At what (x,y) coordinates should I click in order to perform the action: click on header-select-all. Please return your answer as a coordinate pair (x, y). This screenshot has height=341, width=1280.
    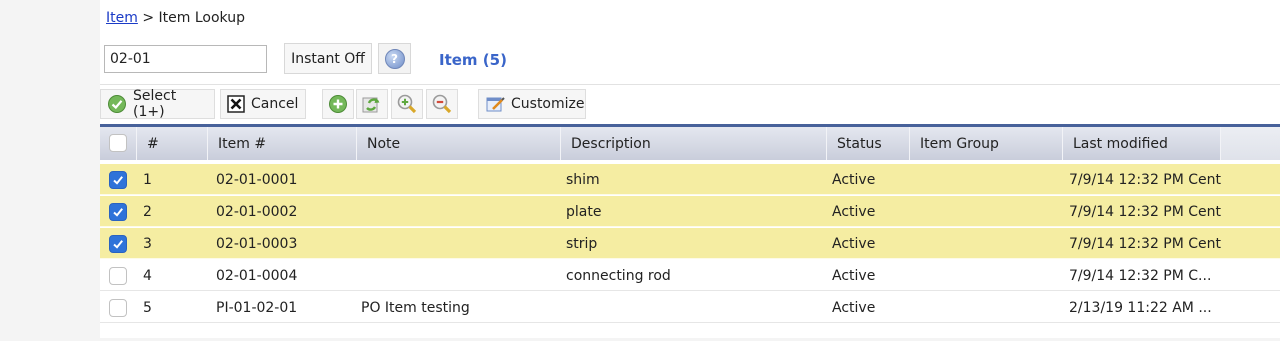
    Looking at the image, I should click on (118, 143).